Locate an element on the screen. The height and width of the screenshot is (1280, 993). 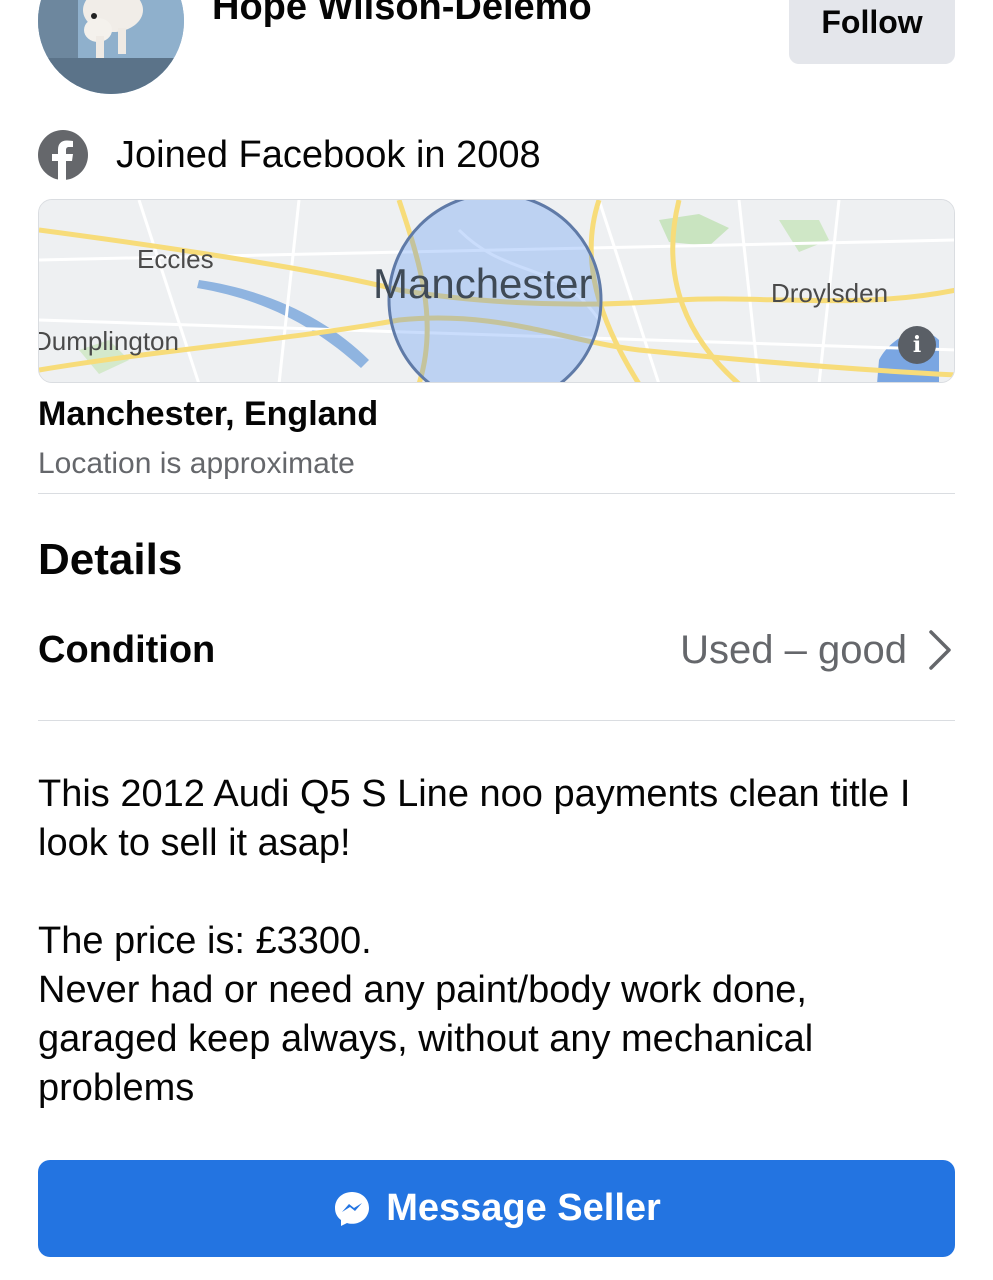
description-price: The price is: £3300. is located at coordinates (205, 941).